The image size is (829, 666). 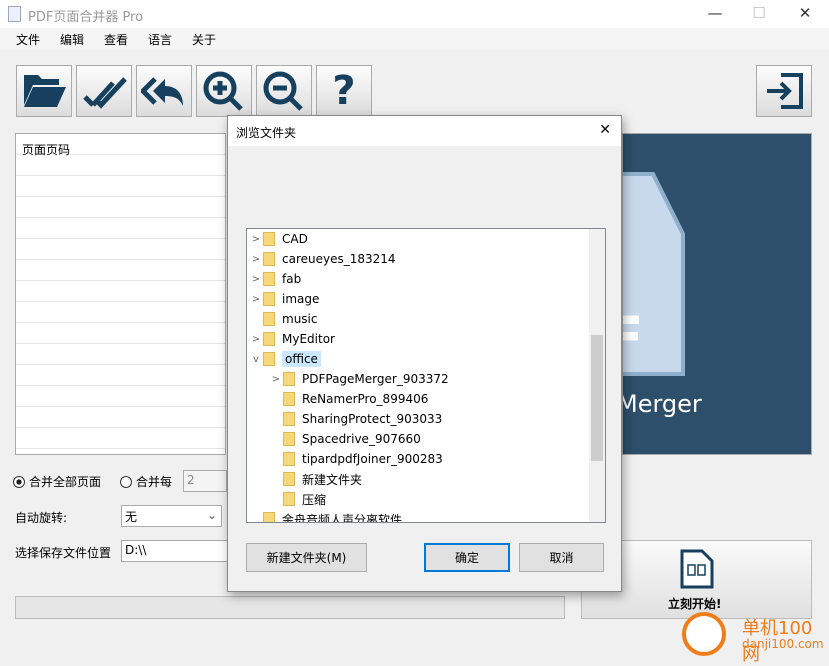 I want to click on expander-icon: v, so click(x=256, y=359).